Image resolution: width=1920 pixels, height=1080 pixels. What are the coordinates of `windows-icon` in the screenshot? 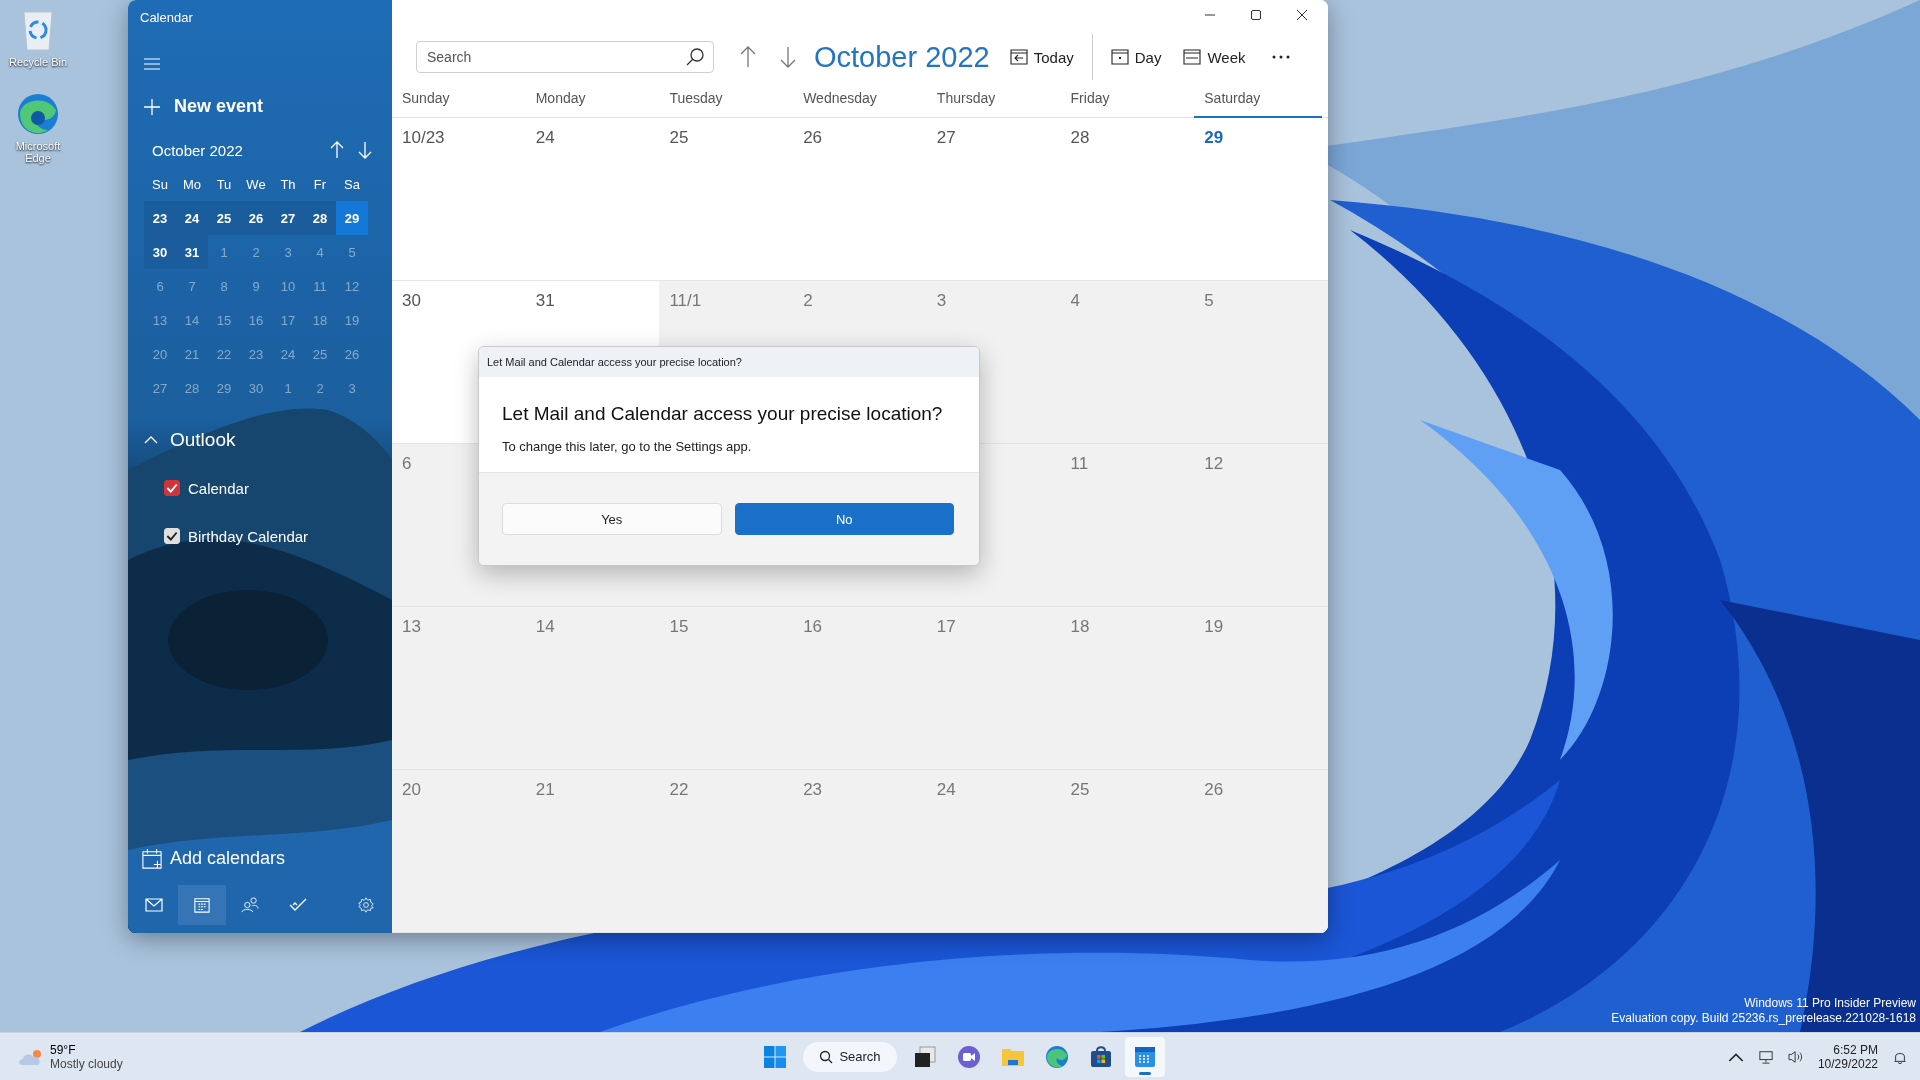 It's located at (775, 1056).